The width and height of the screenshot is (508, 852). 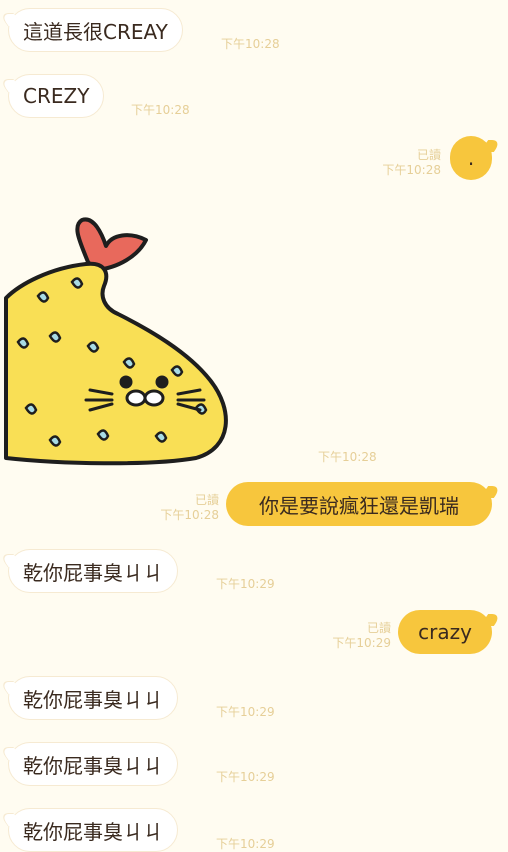 What do you see at coordinates (56, 96) in the screenshot?
I see `incoming-message-bubble: CREZY` at bounding box center [56, 96].